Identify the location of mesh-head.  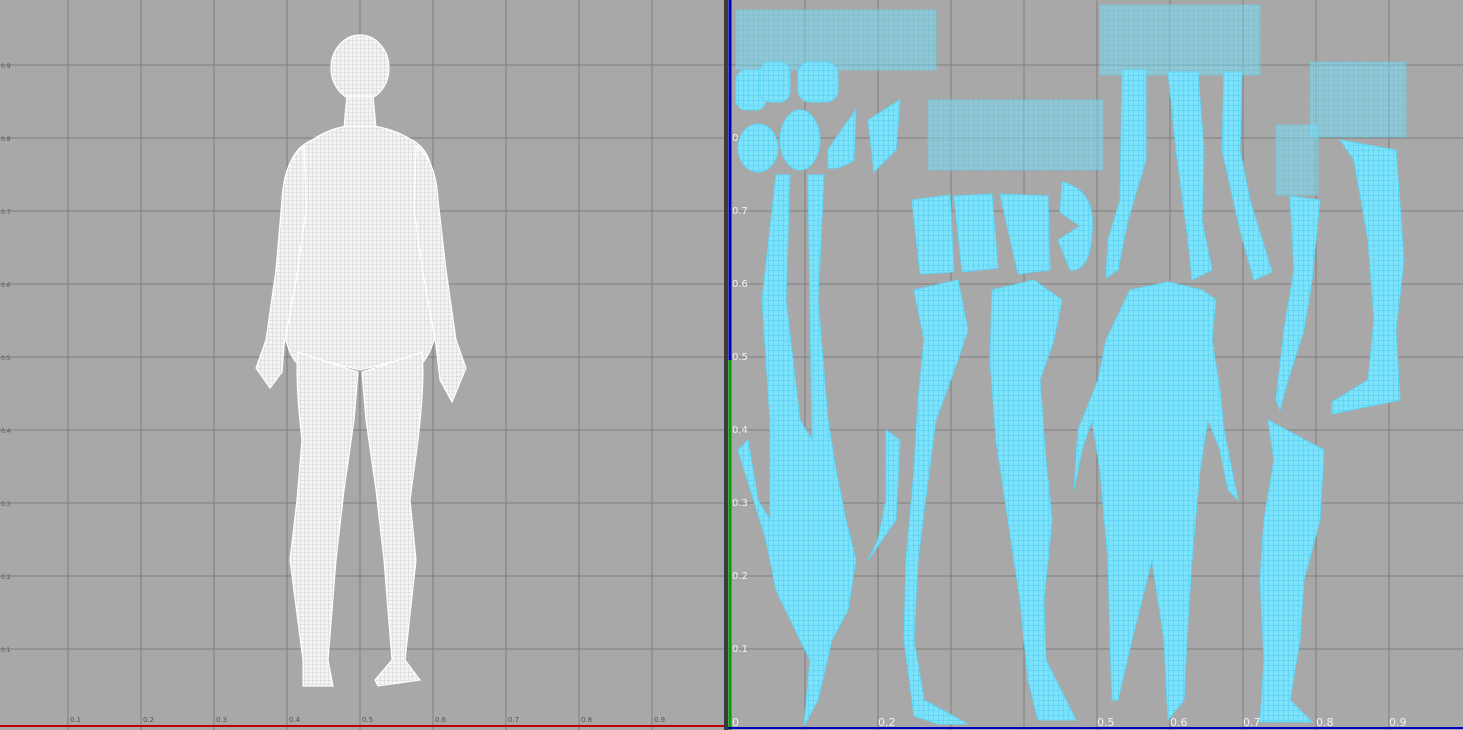
(360, 68).